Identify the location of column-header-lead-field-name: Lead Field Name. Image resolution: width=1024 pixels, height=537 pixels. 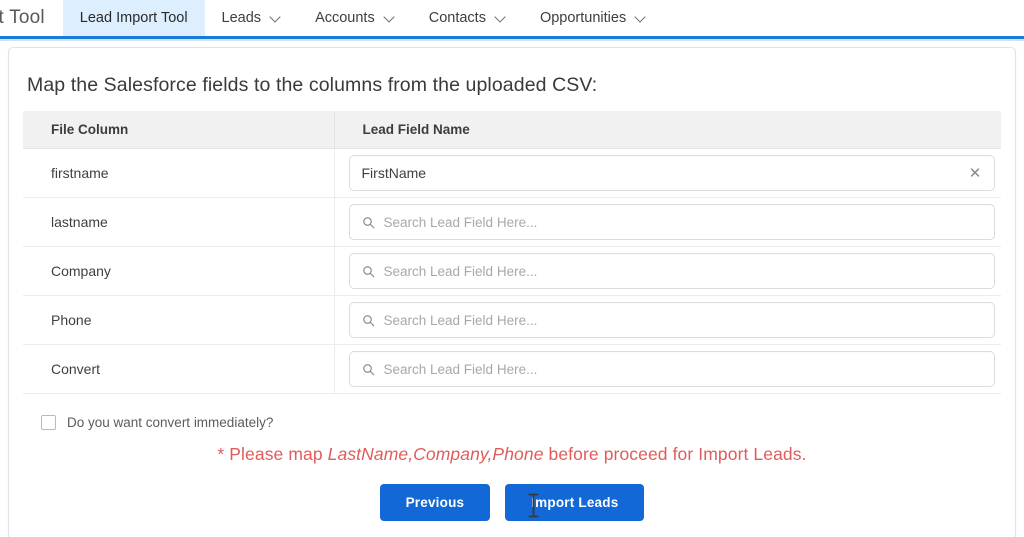
(667, 130).